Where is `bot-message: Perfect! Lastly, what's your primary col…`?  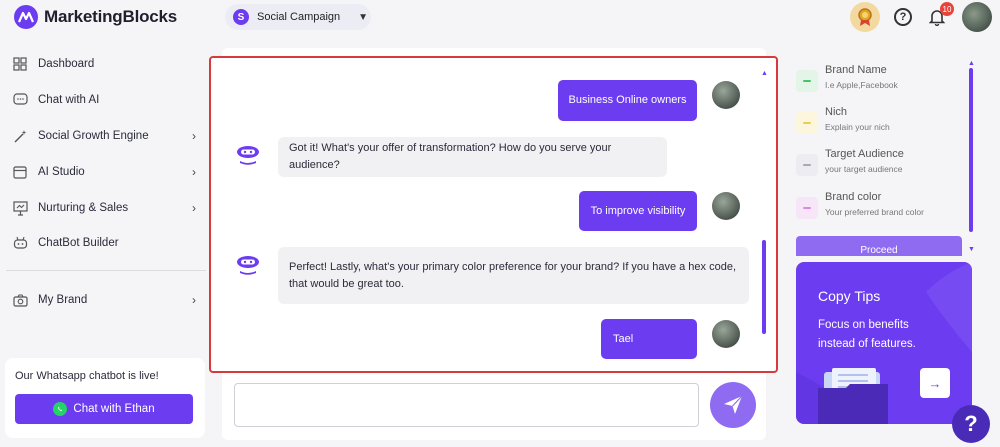 bot-message: Perfect! Lastly, what's your primary col… is located at coordinates (513, 275).